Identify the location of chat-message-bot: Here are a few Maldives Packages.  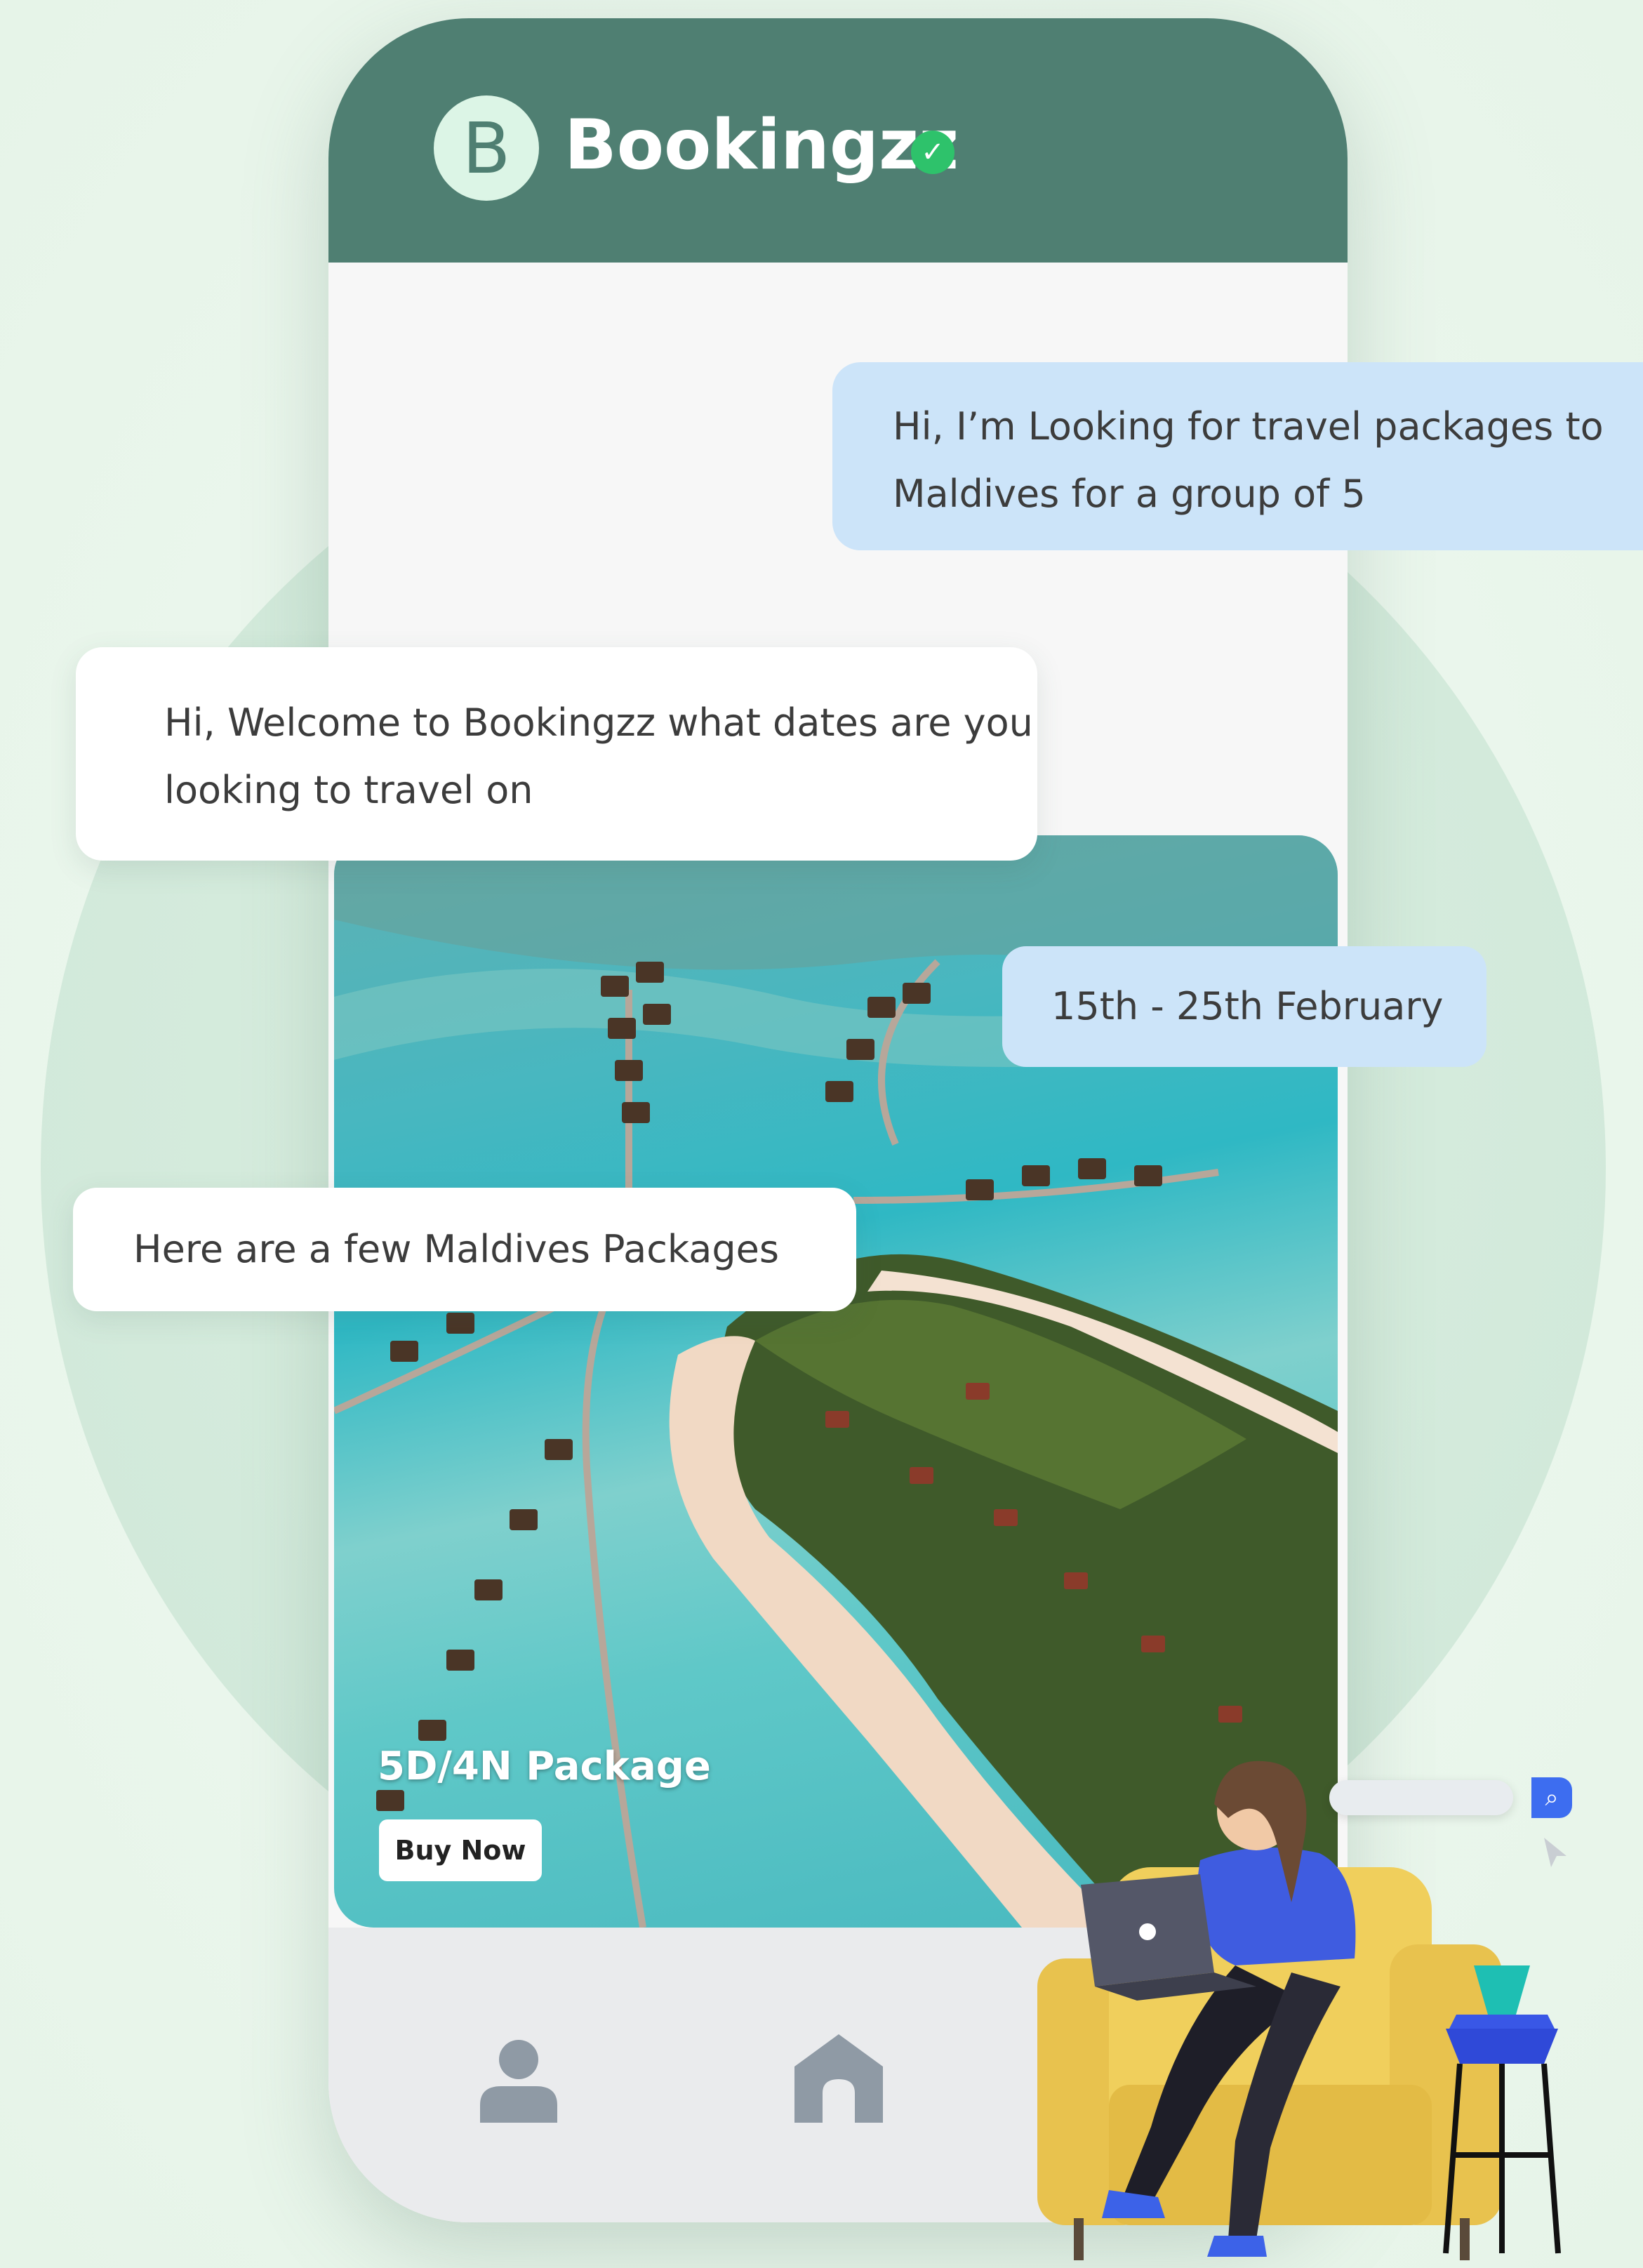
(464, 1249).